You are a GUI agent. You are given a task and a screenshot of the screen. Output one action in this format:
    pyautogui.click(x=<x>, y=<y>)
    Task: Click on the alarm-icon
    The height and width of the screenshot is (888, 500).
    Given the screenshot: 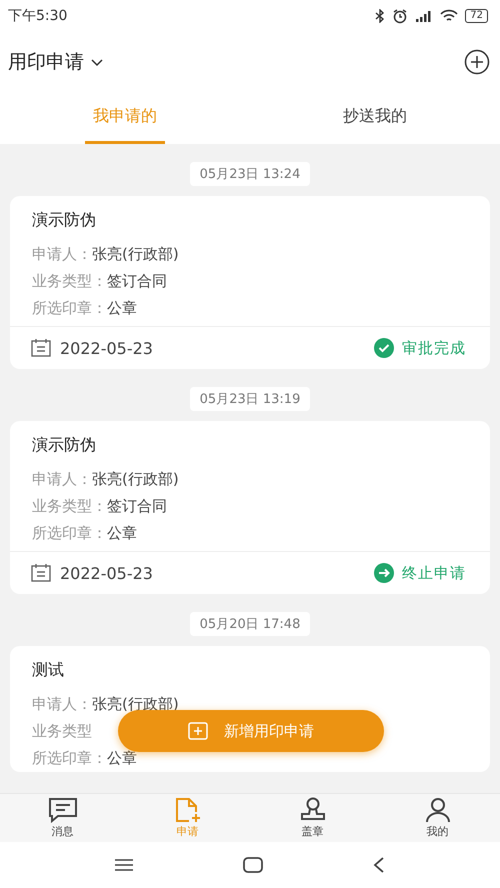 What is the action you would take?
    pyautogui.click(x=400, y=16)
    